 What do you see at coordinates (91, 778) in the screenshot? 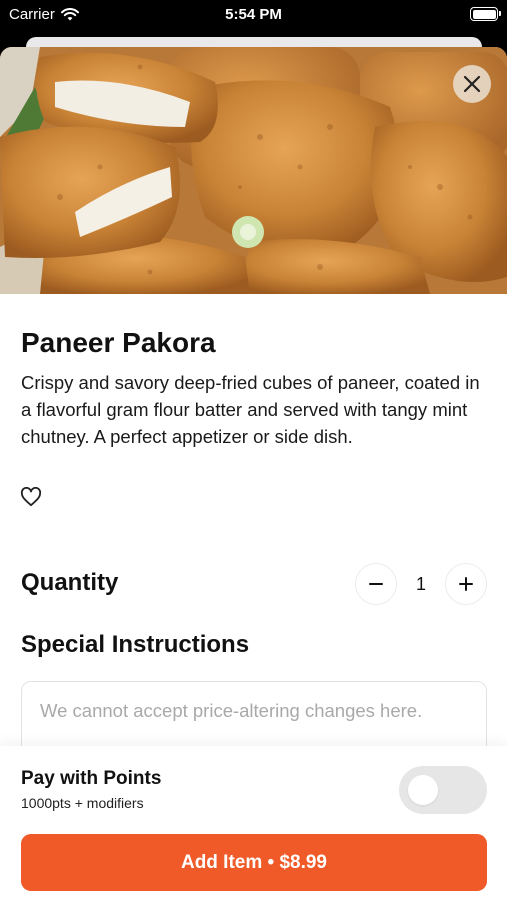
I see `pay-with-points-label: Pay with Points` at bounding box center [91, 778].